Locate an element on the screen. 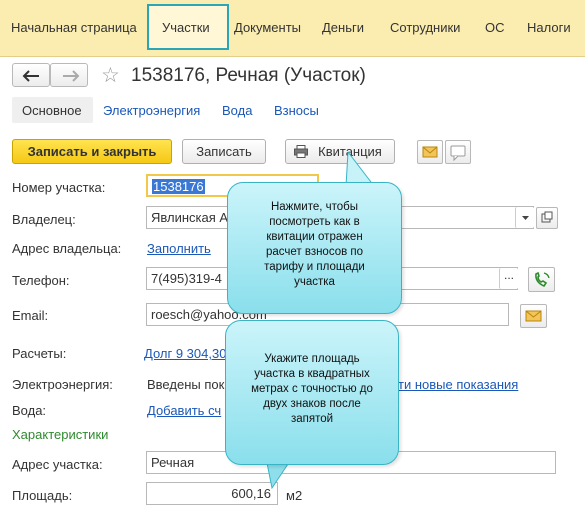  forward-button is located at coordinates (69, 75).